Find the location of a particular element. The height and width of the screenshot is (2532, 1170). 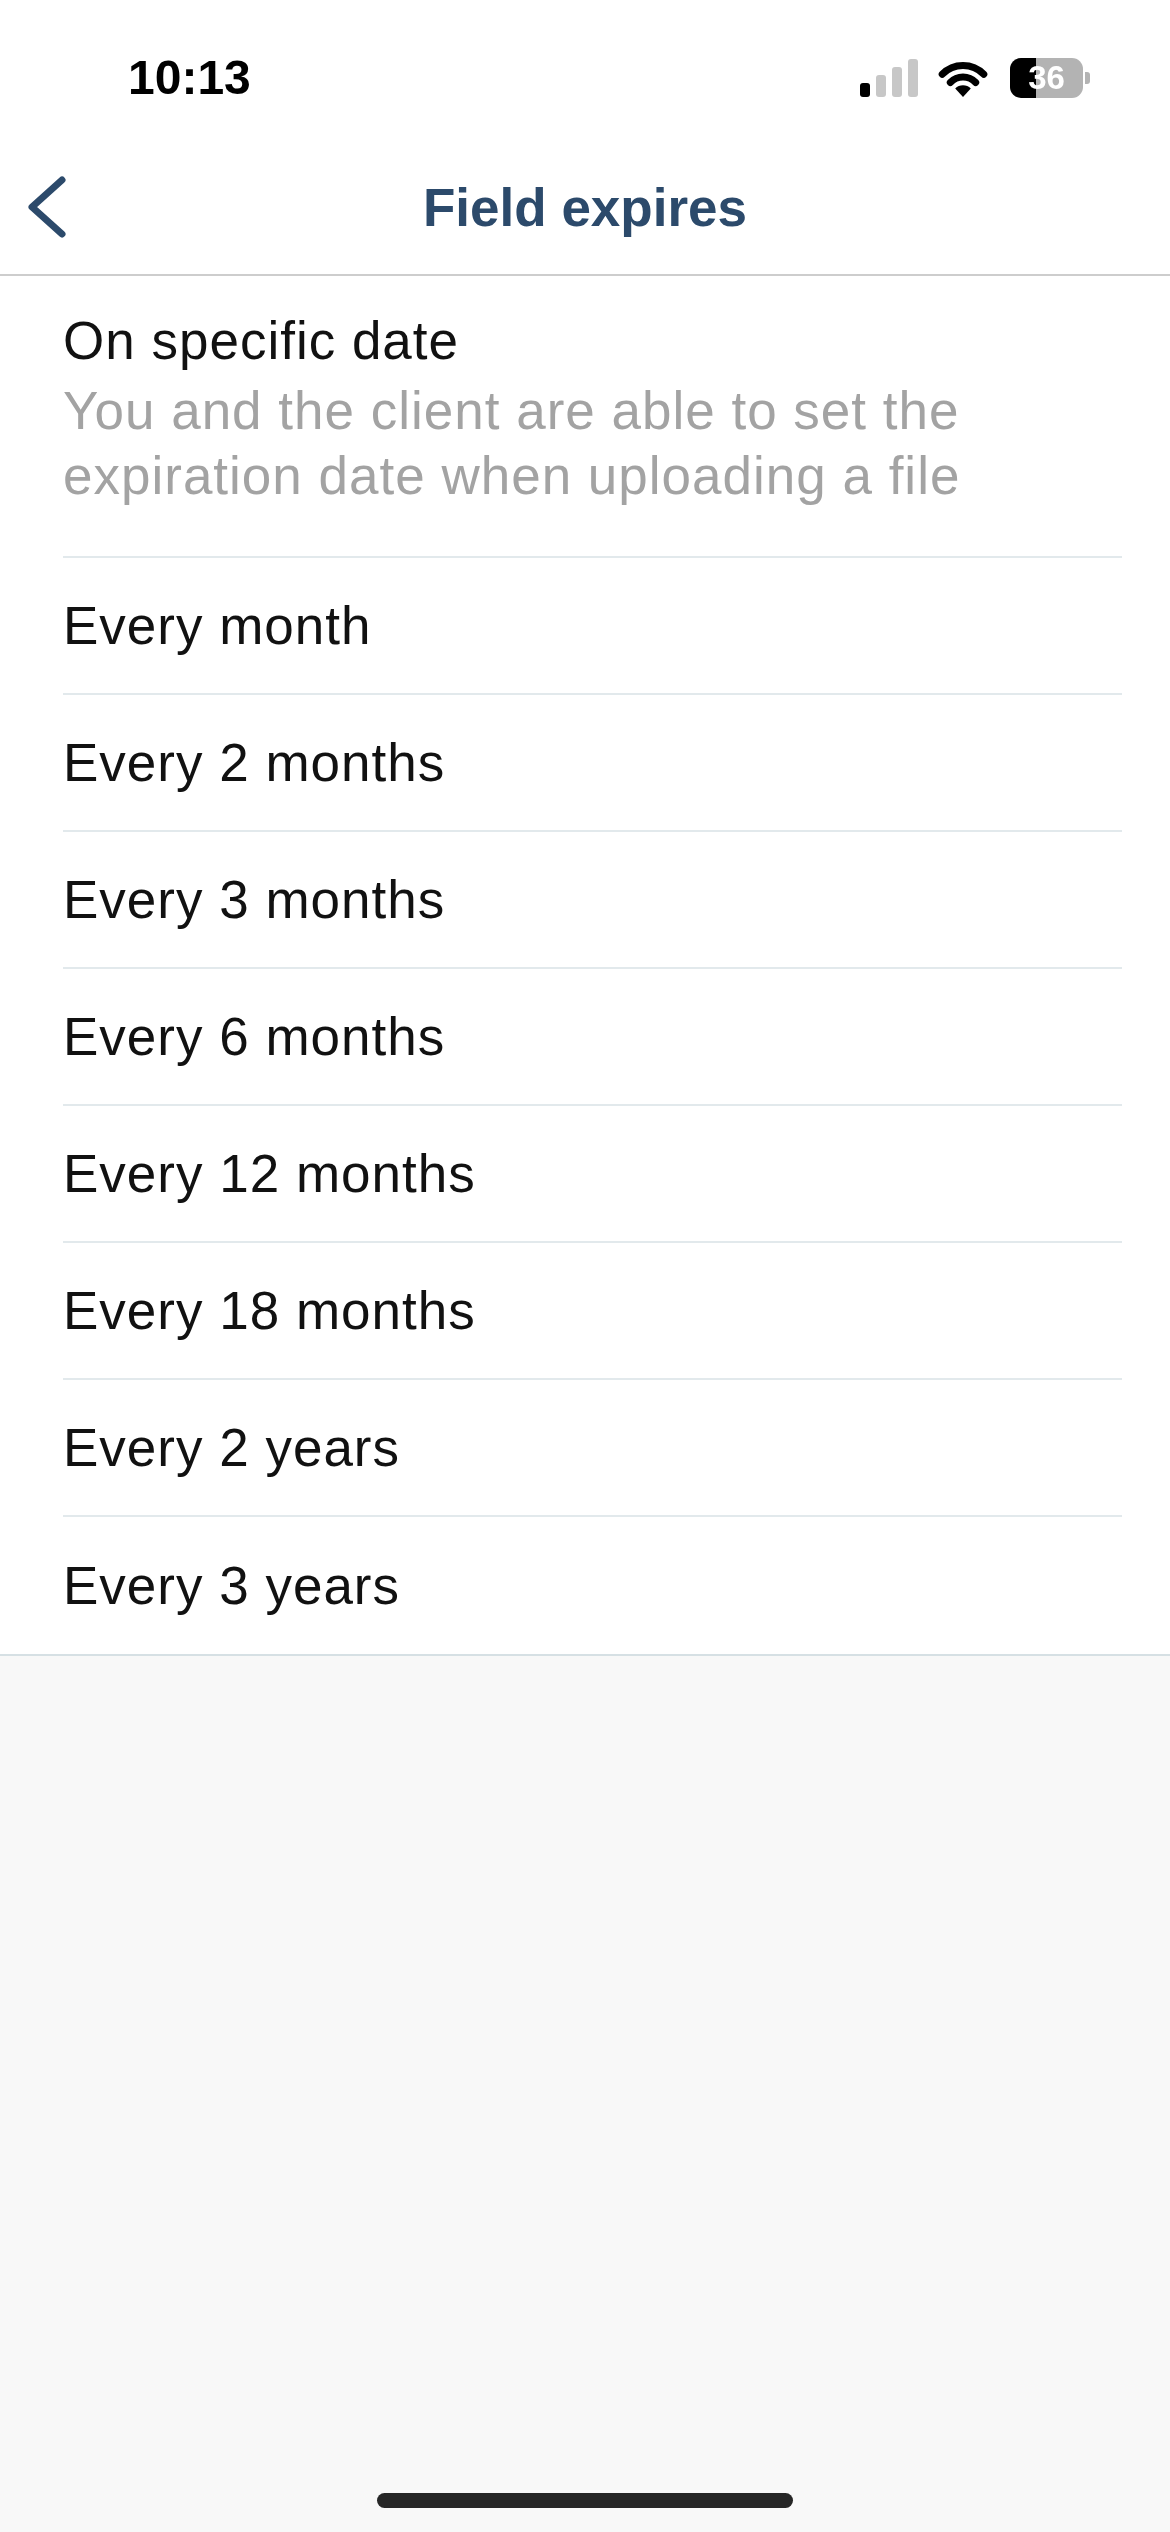

chevron-left-icon is located at coordinates (47, 207).